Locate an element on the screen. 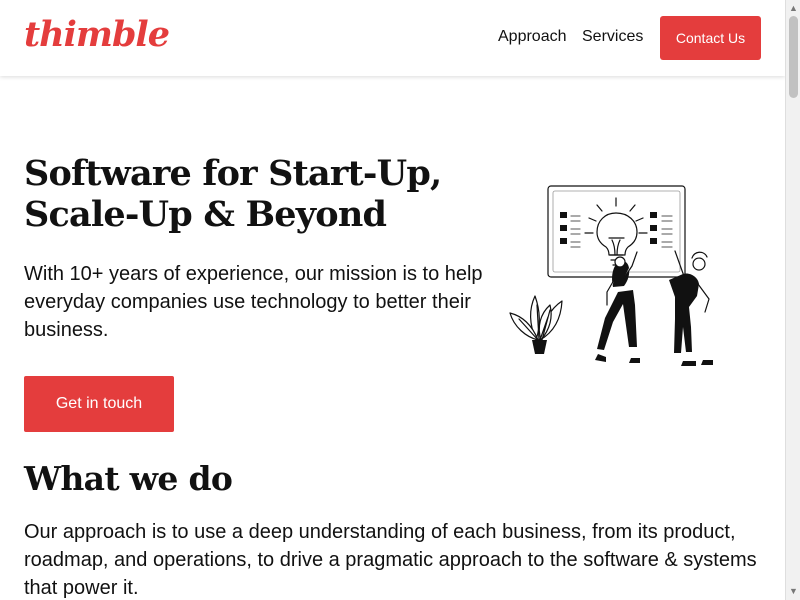  vertical-scrollbar: ▲ ▼ is located at coordinates (792, 300).